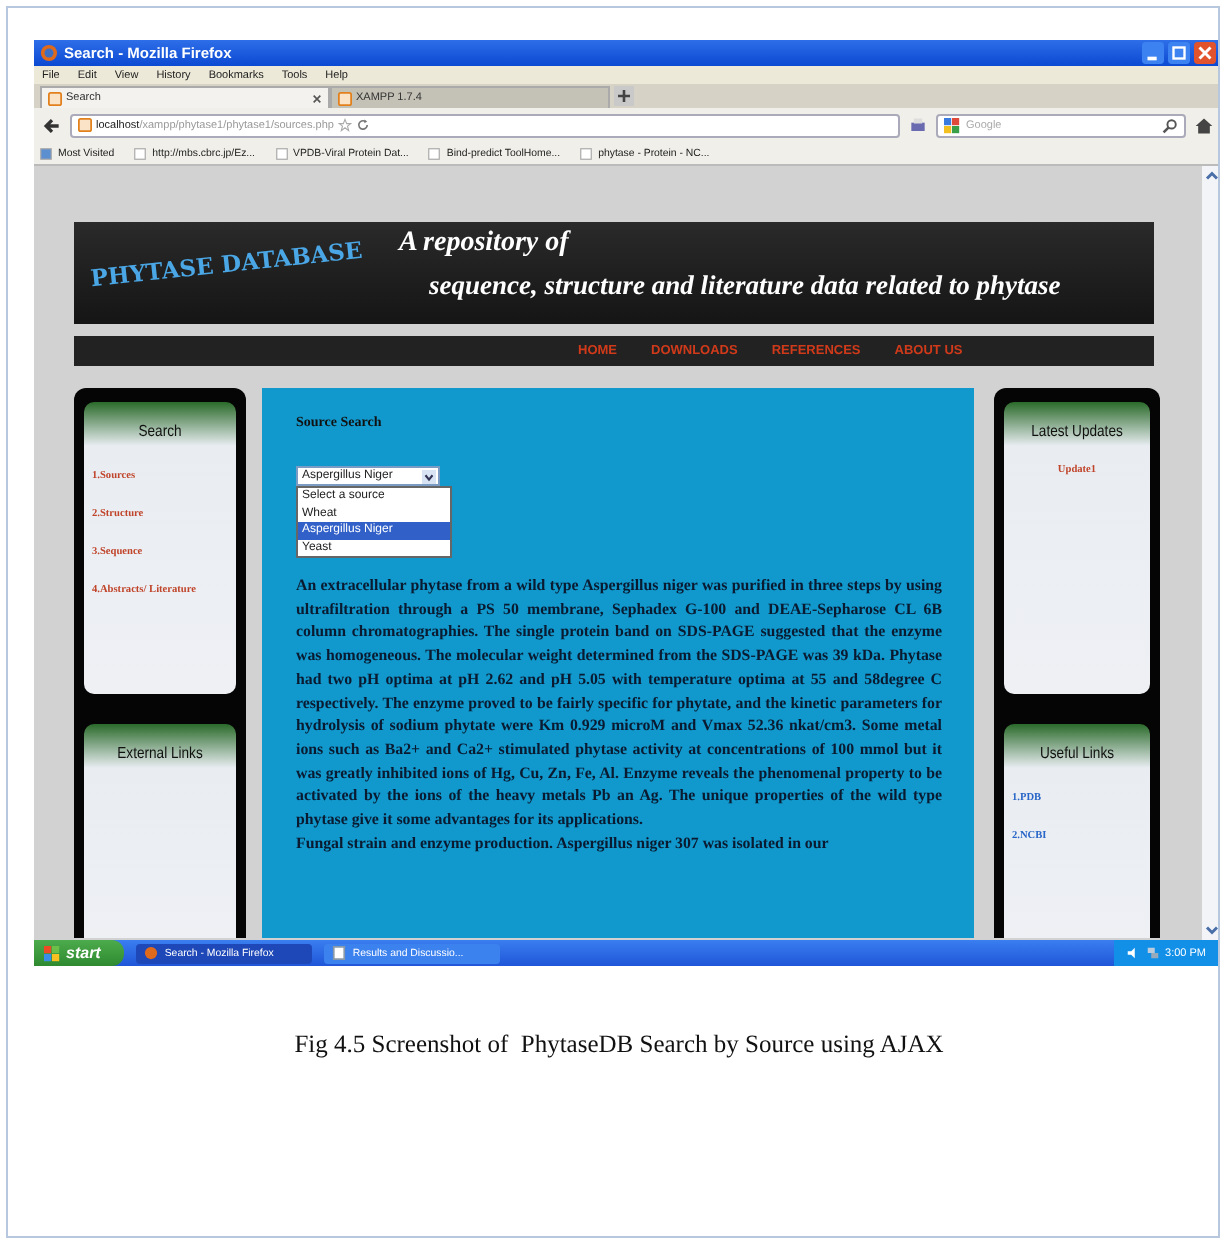  I want to click on search-icon, so click(1170, 125).